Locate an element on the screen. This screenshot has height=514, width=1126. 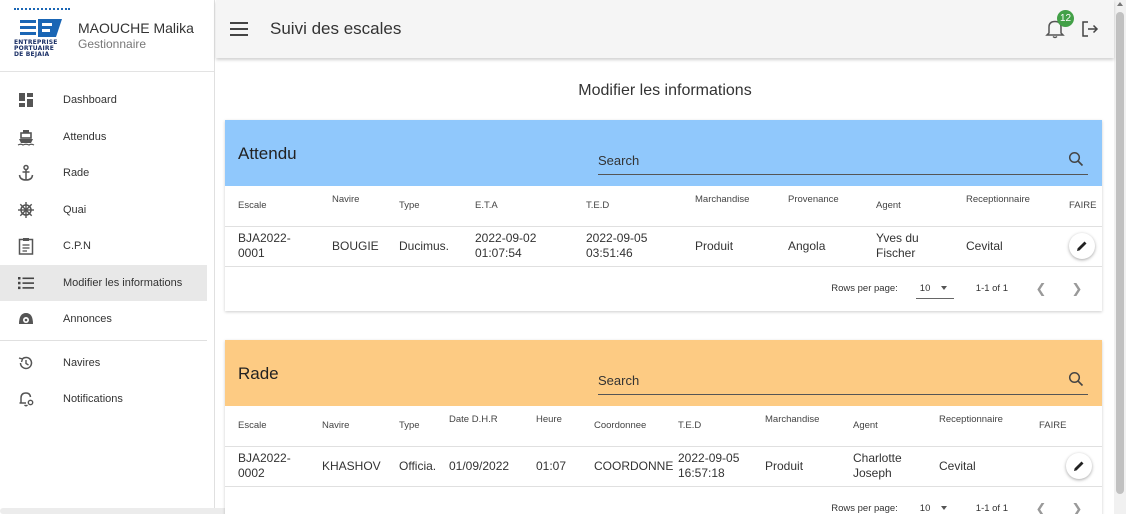
column-header: Coordonnee is located at coordinates (623, 426).